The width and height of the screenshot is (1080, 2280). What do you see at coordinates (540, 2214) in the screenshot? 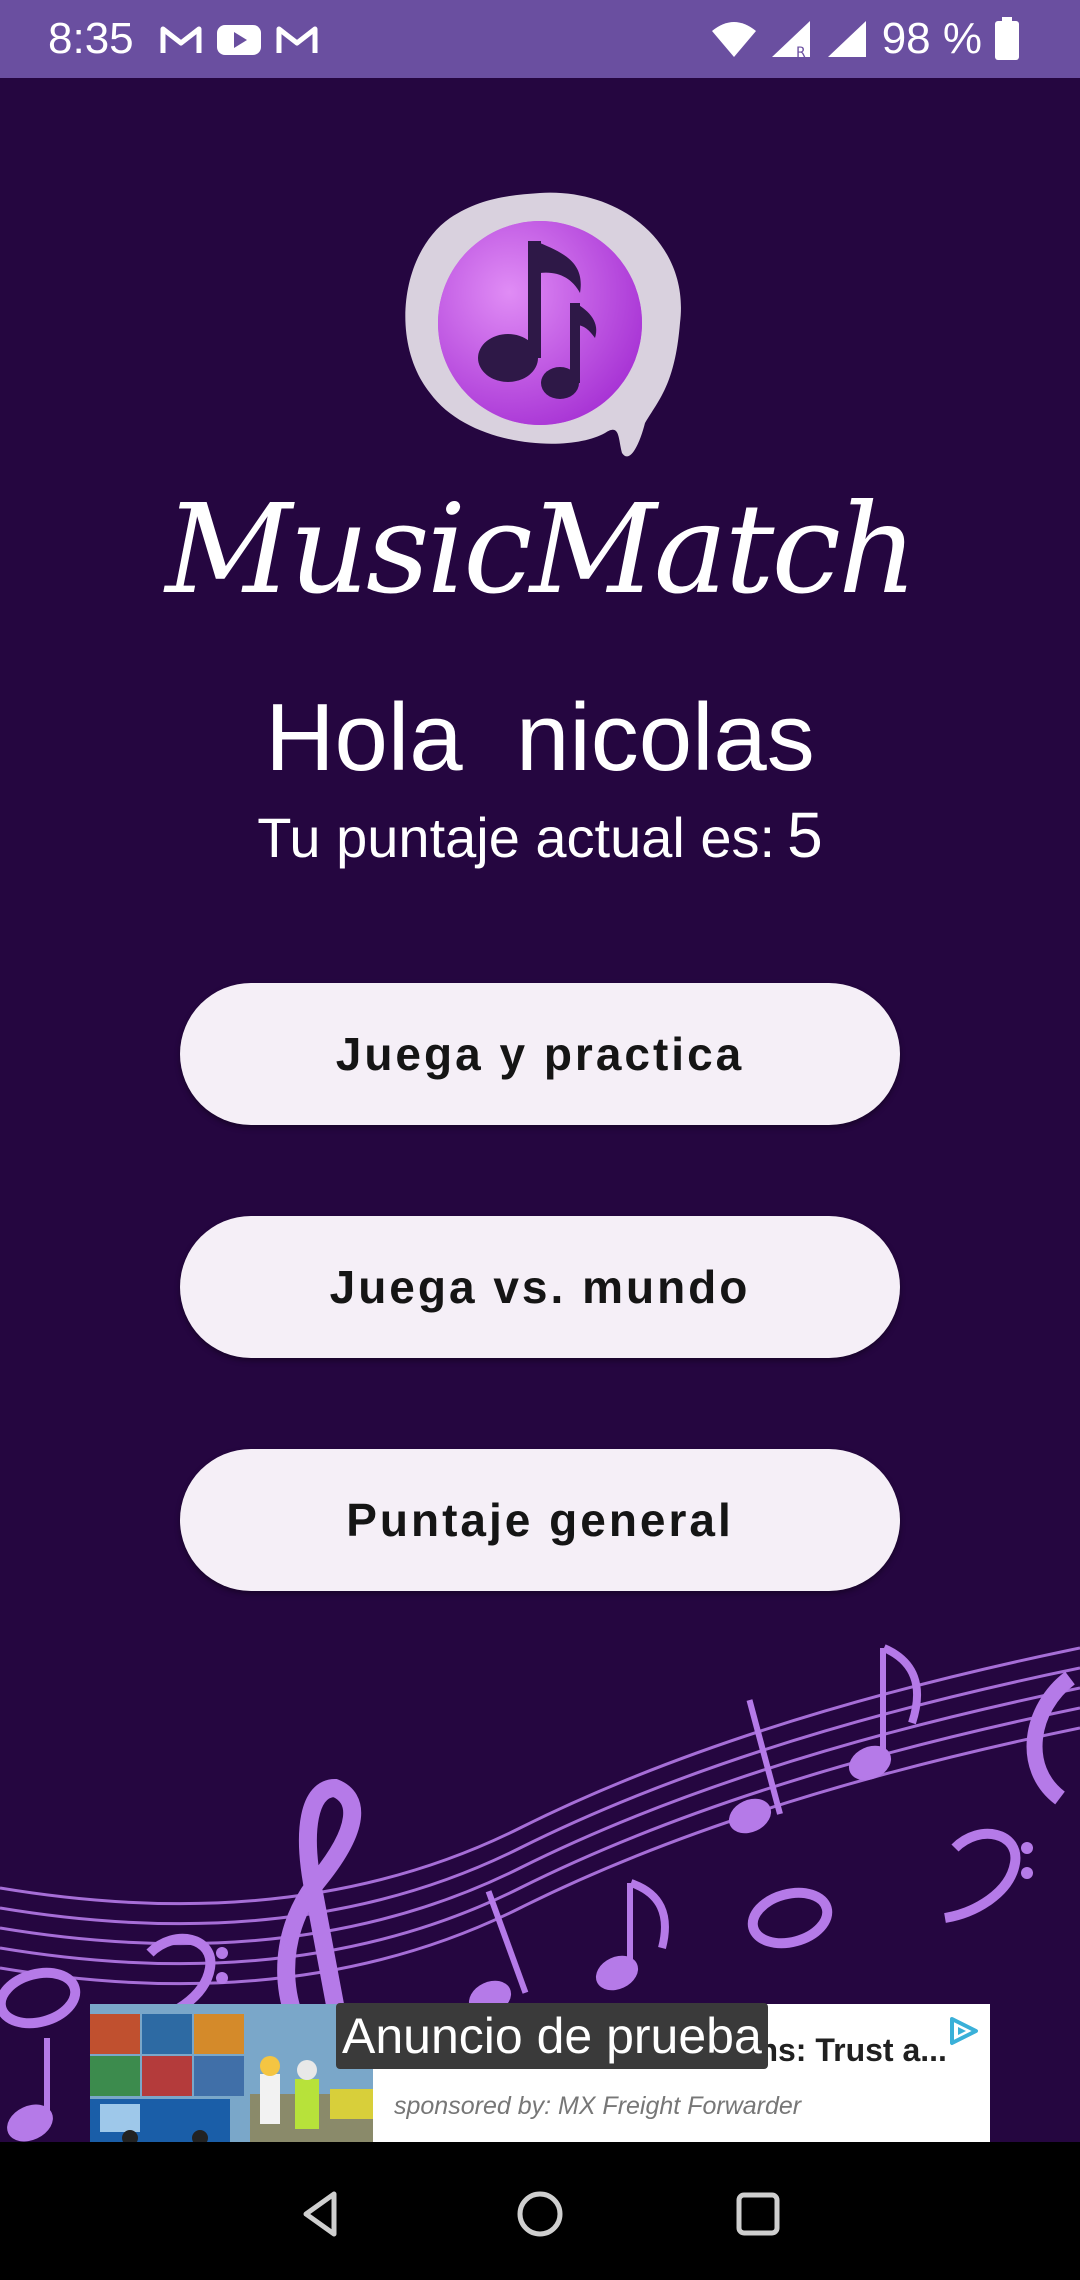
I see `home-icon` at bounding box center [540, 2214].